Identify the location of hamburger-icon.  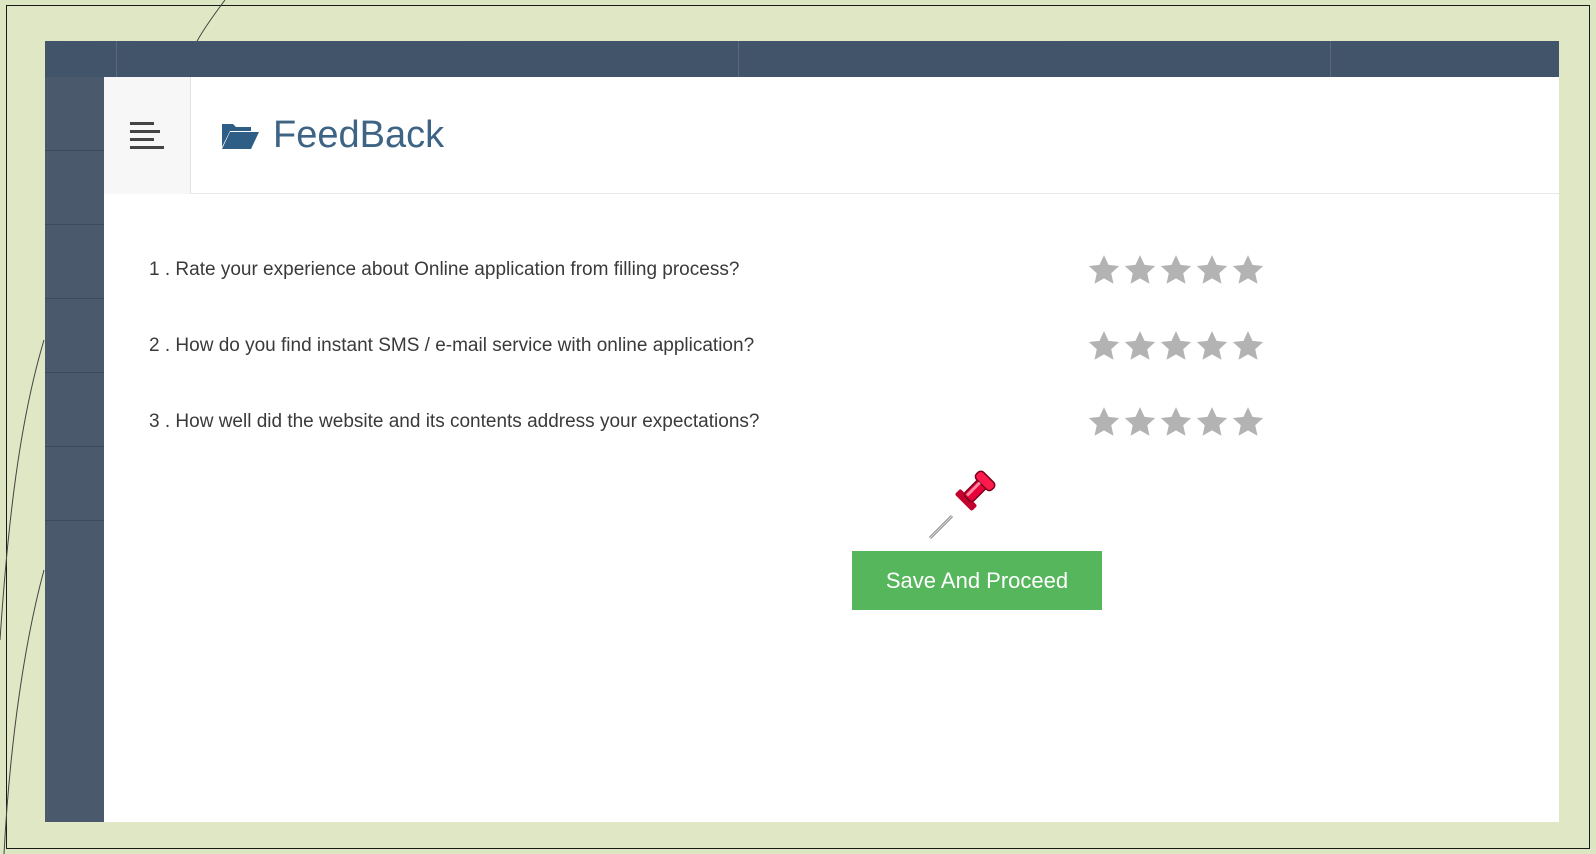
(147, 135).